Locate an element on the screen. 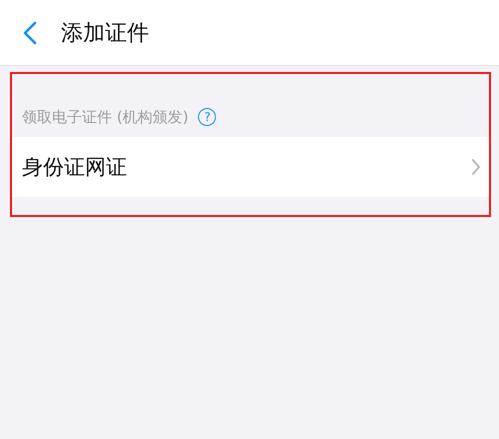 Image resolution: width=499 pixels, height=439 pixels. list-item: 身份证网证 is located at coordinates (250, 167).